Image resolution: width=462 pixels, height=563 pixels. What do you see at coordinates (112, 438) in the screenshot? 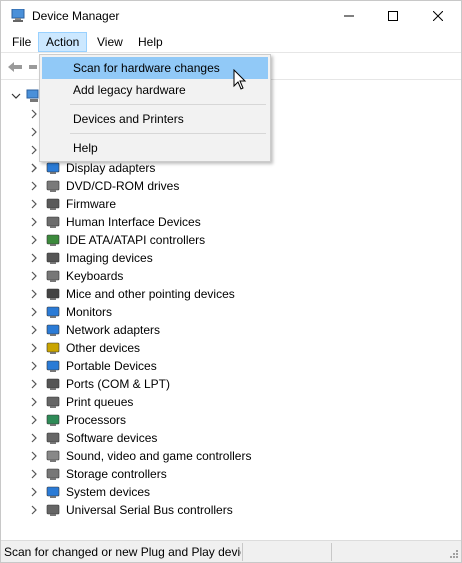
I see `tree-category-label: Software devices` at bounding box center [112, 438].